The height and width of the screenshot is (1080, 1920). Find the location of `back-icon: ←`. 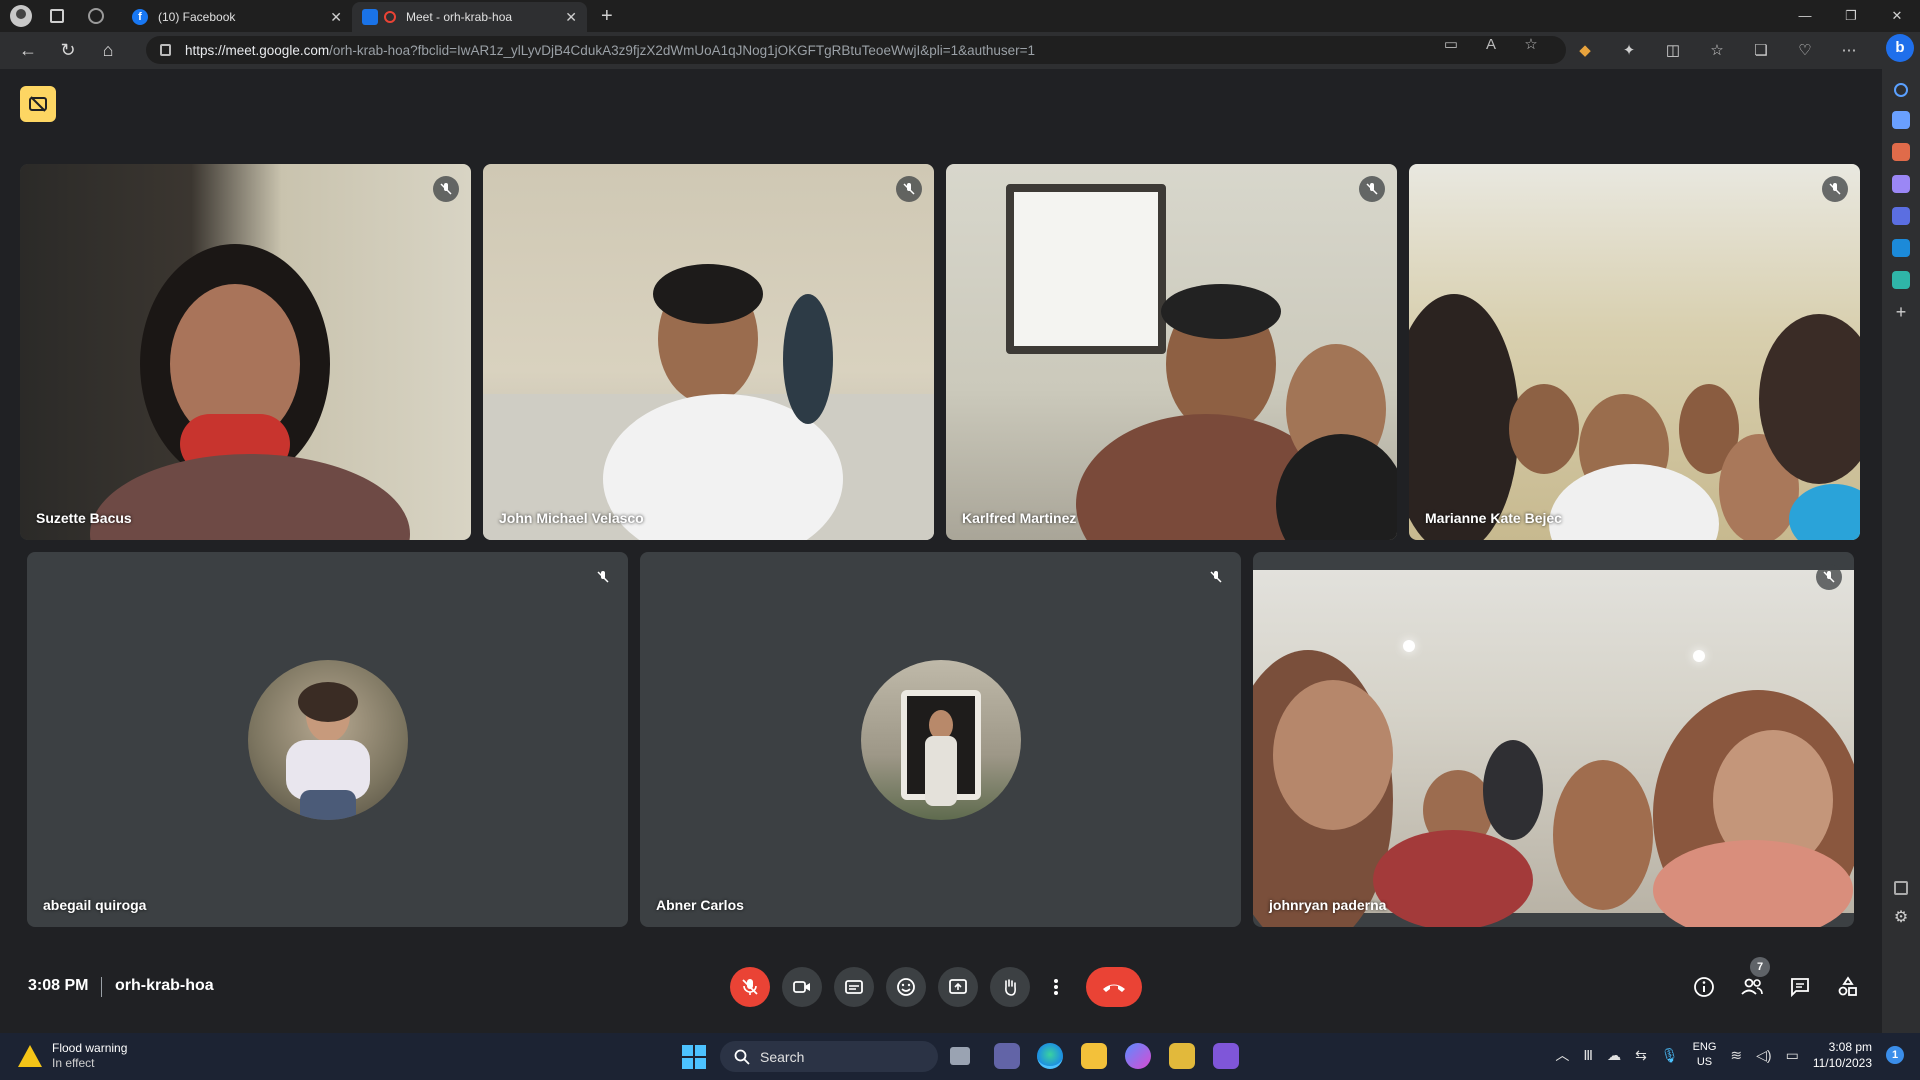

back-icon: ← is located at coordinates (28, 50).